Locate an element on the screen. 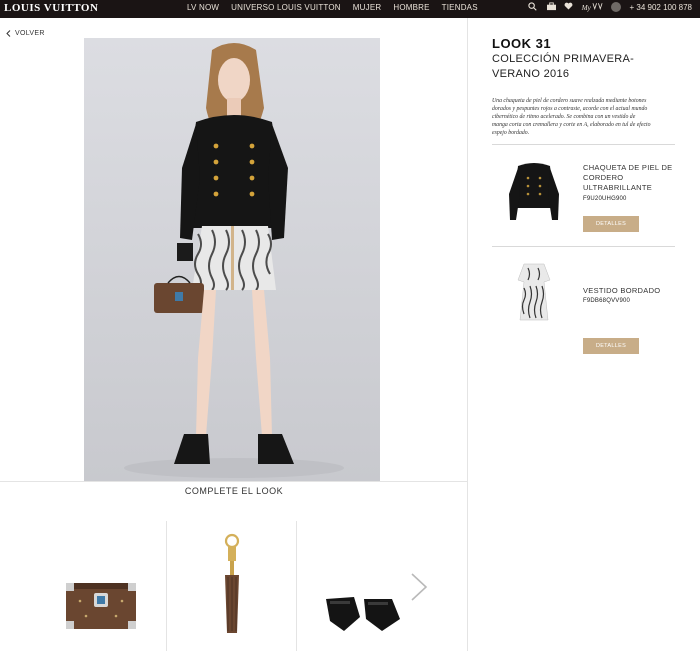  look-title: LOOK 31 is located at coordinates (522, 43).